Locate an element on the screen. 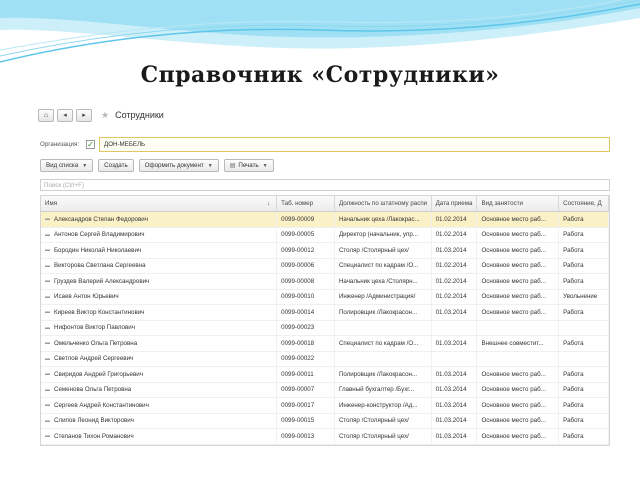 The image size is (640, 480). print-button: ▤ Печать ▼ is located at coordinates (248, 165).